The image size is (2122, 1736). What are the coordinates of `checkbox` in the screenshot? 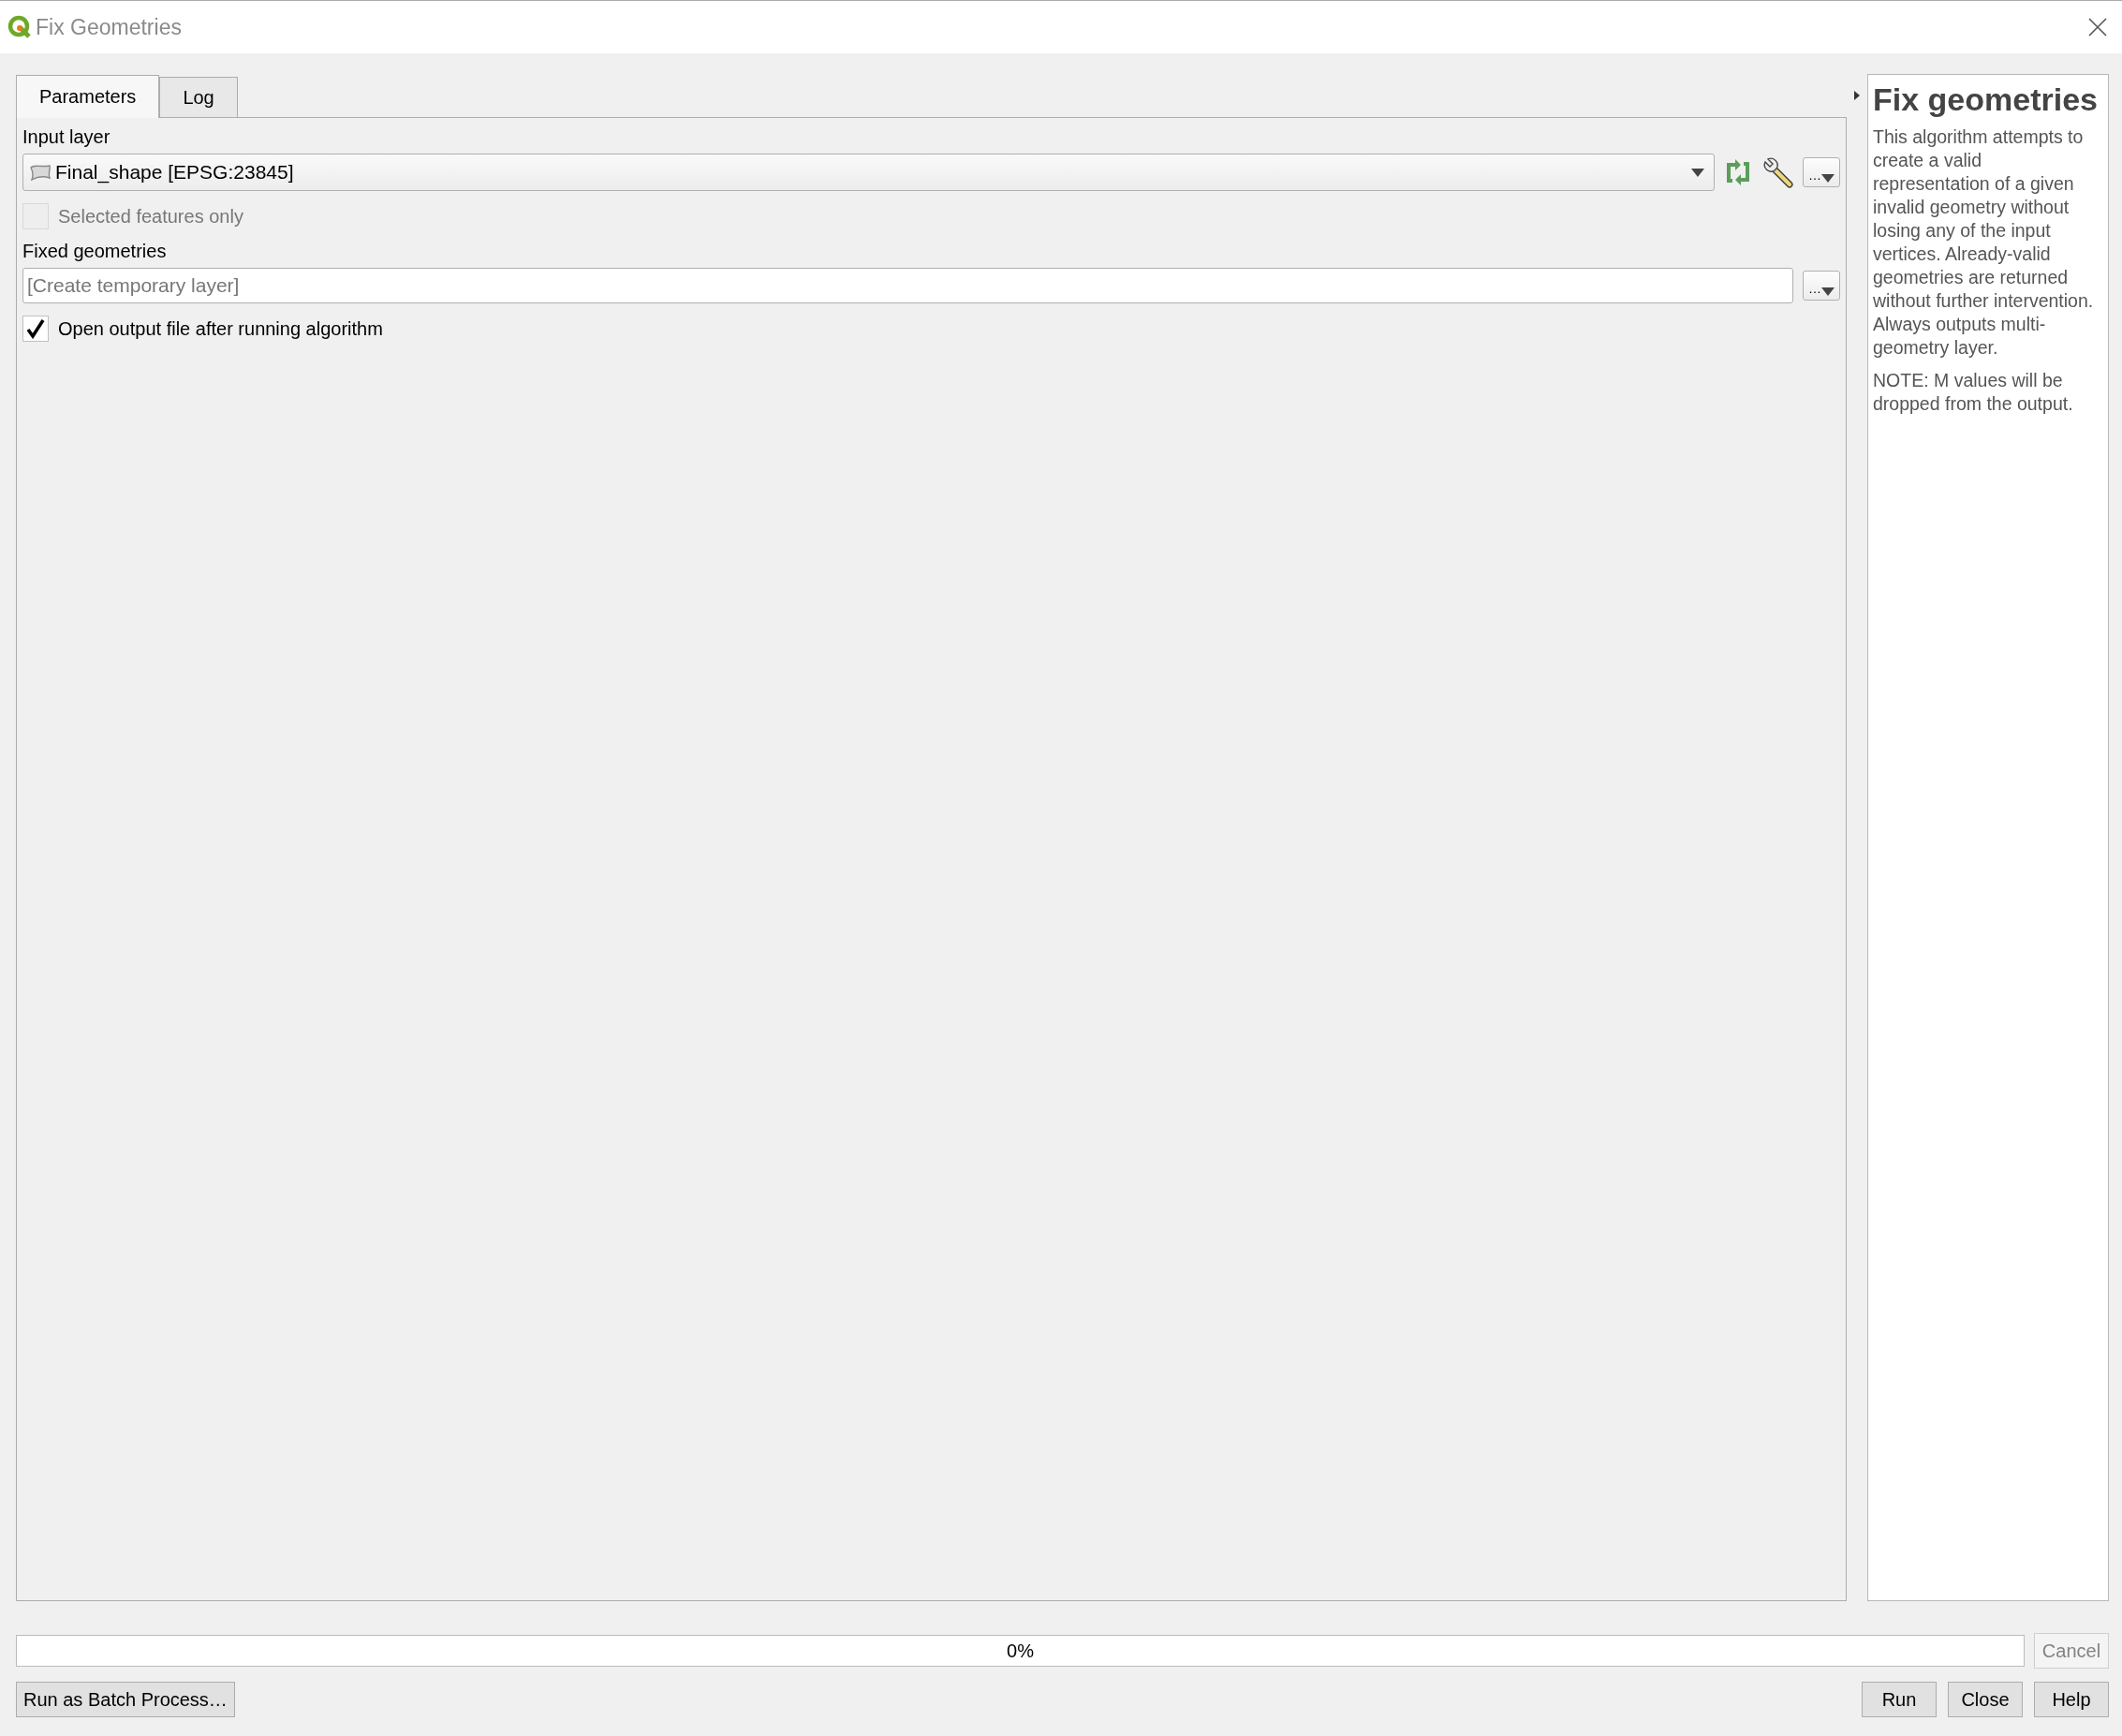 It's located at (35, 329).